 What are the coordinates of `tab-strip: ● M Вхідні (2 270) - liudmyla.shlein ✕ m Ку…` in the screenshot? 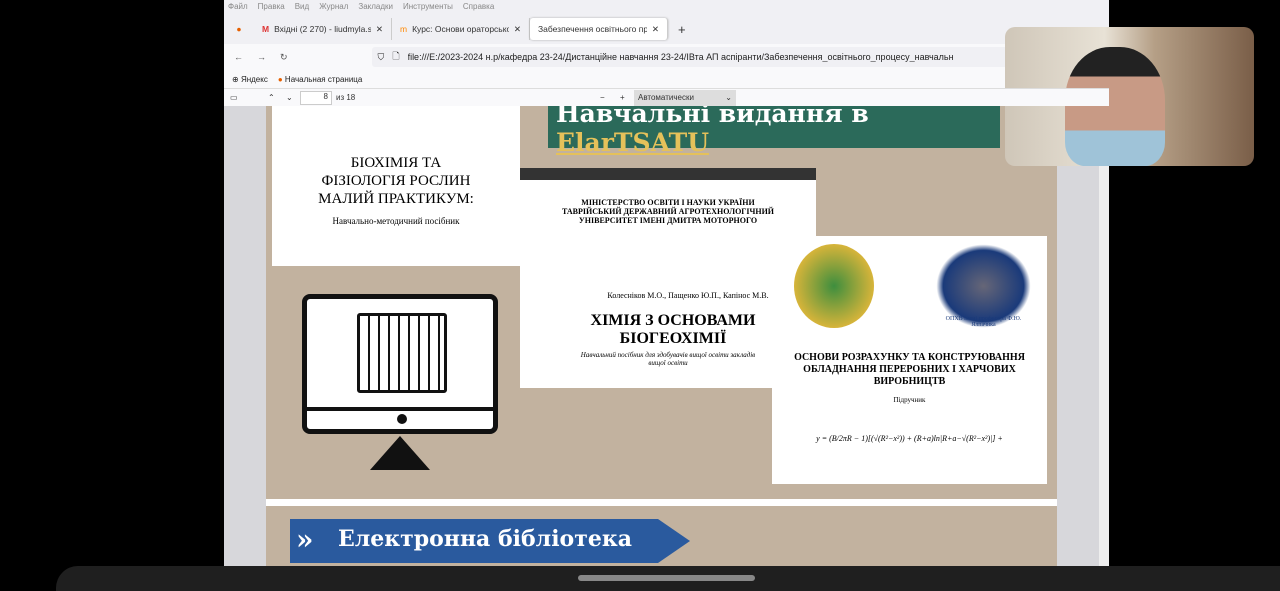 It's located at (666, 29).